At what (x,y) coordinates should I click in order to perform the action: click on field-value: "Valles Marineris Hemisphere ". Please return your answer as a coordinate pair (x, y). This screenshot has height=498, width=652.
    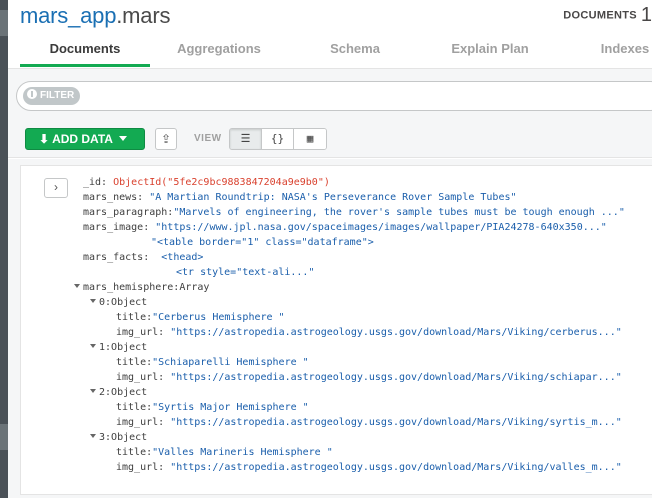
    Looking at the image, I should click on (242, 452).